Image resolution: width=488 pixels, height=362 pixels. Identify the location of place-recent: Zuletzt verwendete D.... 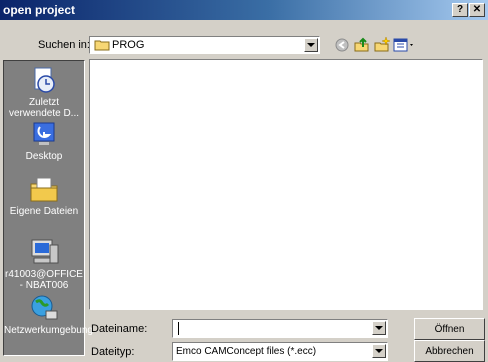
(44, 92).